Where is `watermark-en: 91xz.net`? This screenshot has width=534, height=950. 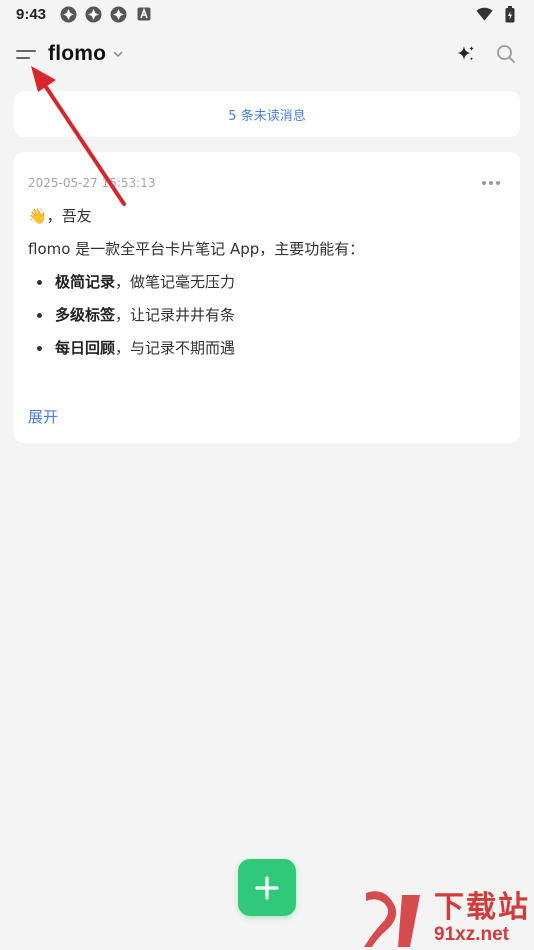
watermark-en: 91xz.net is located at coordinates (471, 934).